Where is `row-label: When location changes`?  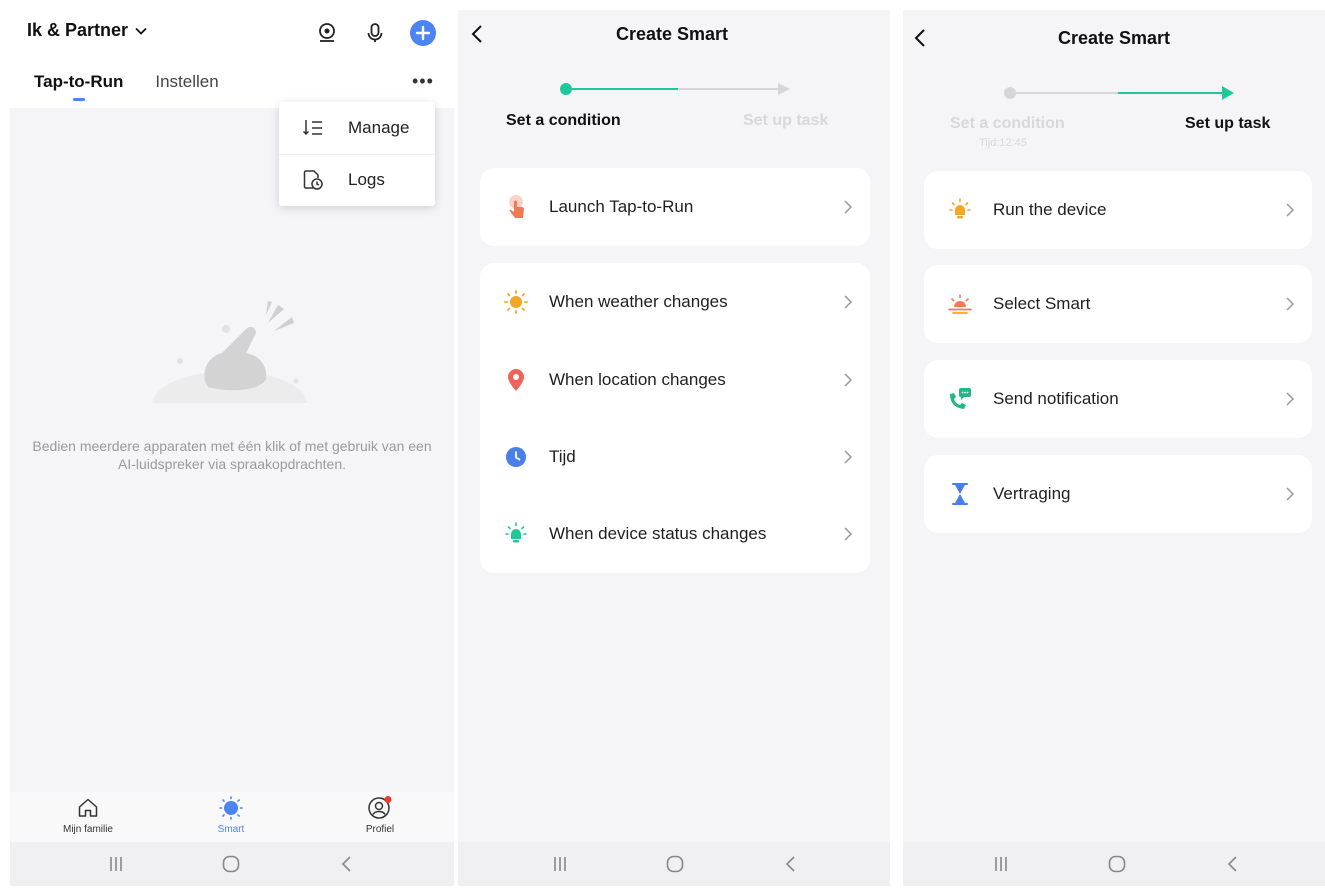
row-label: When location changes is located at coordinates (637, 379).